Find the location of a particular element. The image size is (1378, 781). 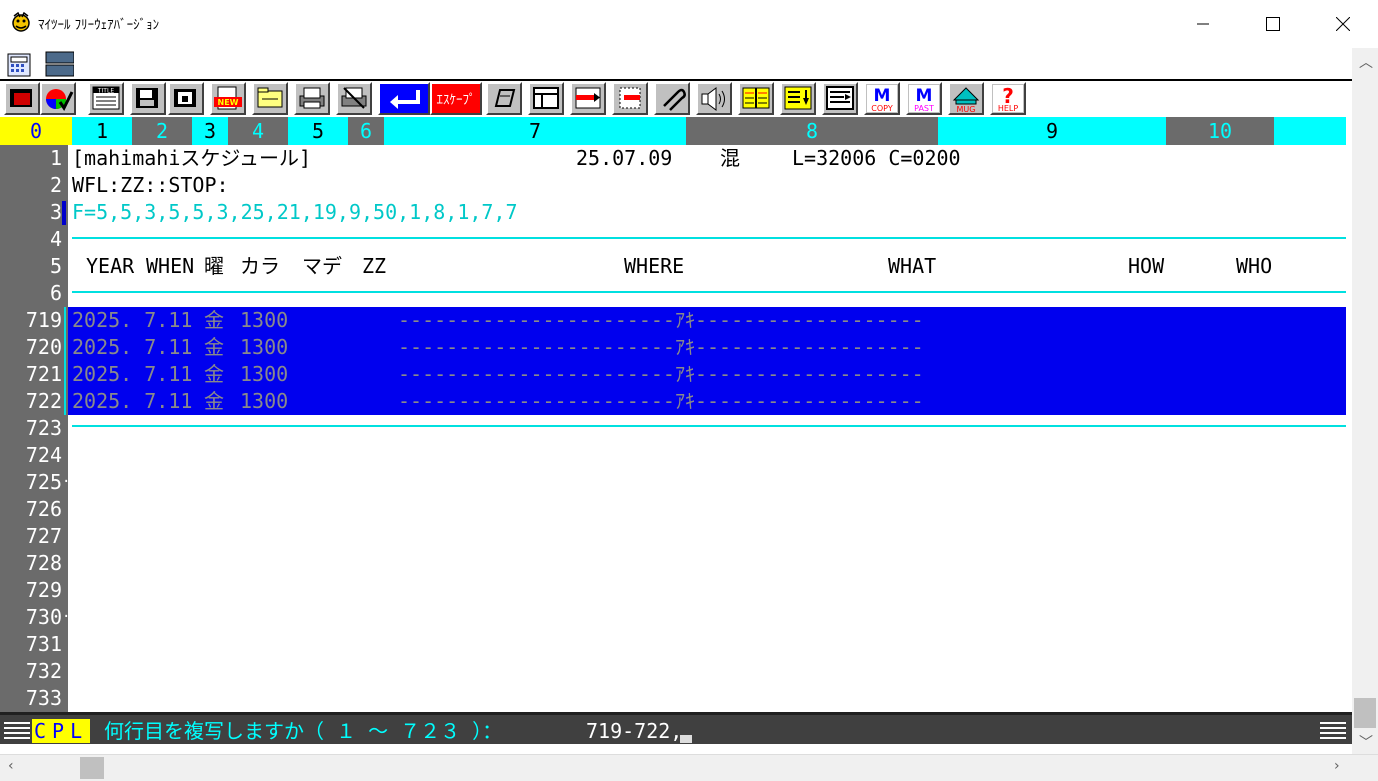

close-button is located at coordinates (1343, 24).